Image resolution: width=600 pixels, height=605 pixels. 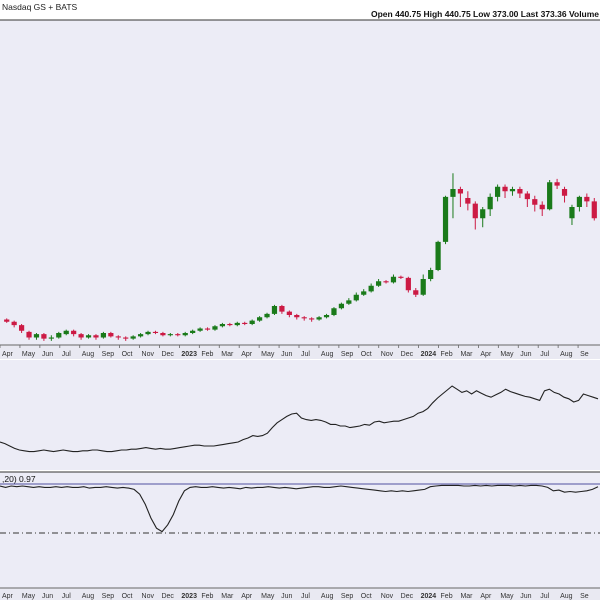 What do you see at coordinates (466, 354) in the screenshot?
I see `month-tick-label: Mar` at bounding box center [466, 354].